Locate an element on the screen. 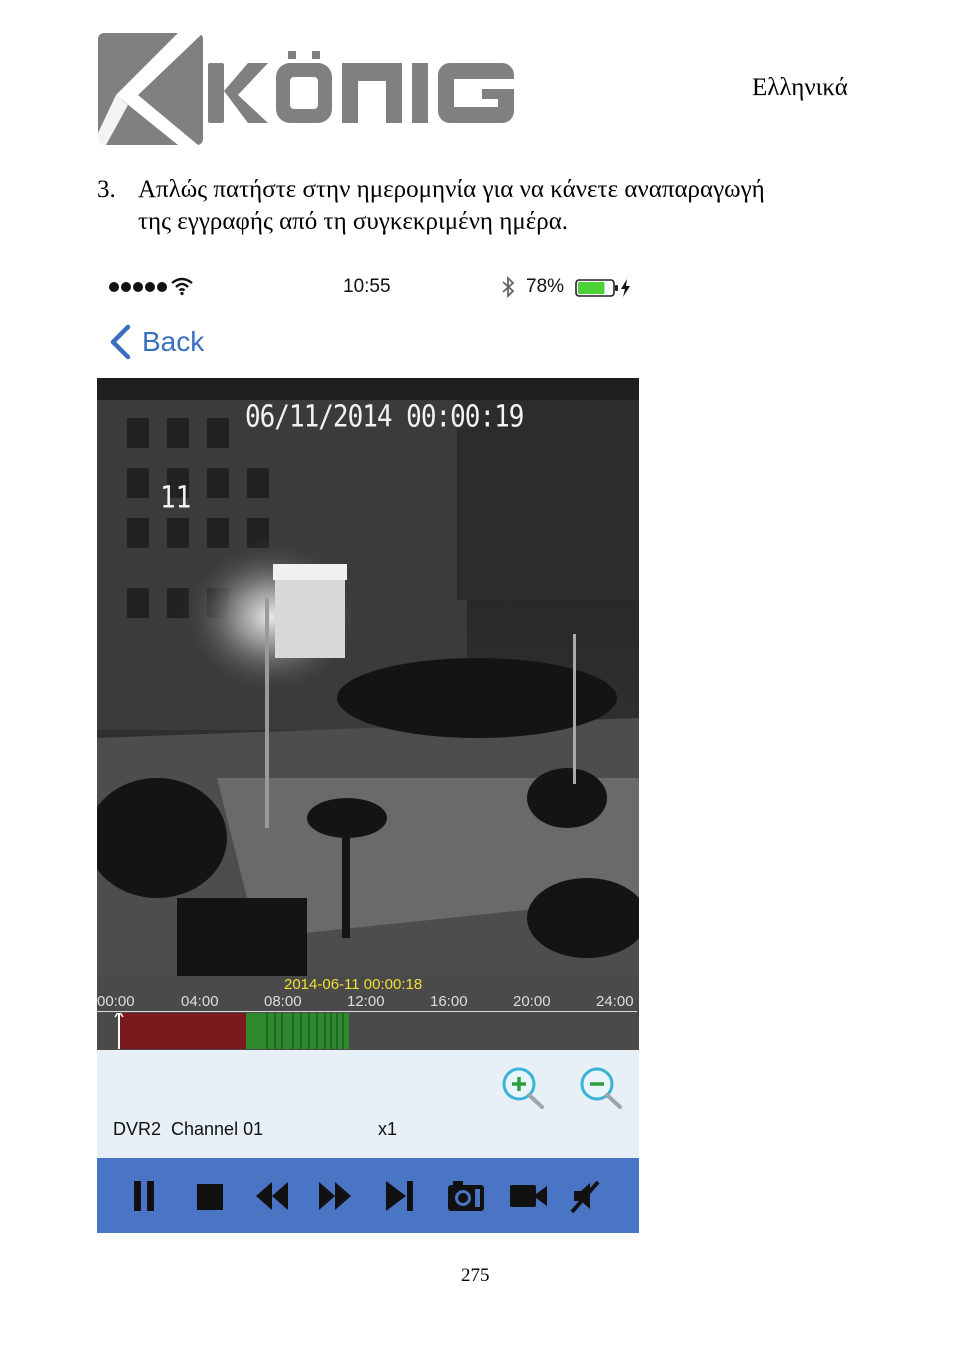  page-number: 275 is located at coordinates (475, 1275).